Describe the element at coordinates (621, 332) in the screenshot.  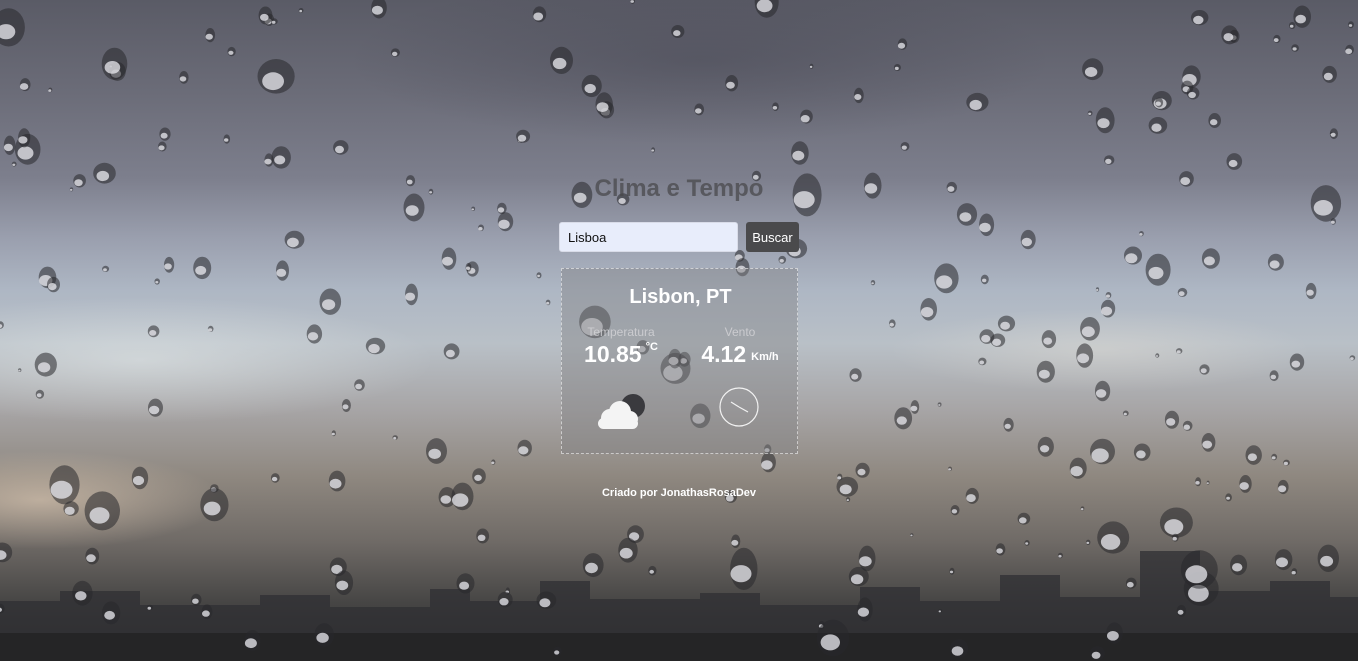
I see `temperature-label: Temperatura` at that location.